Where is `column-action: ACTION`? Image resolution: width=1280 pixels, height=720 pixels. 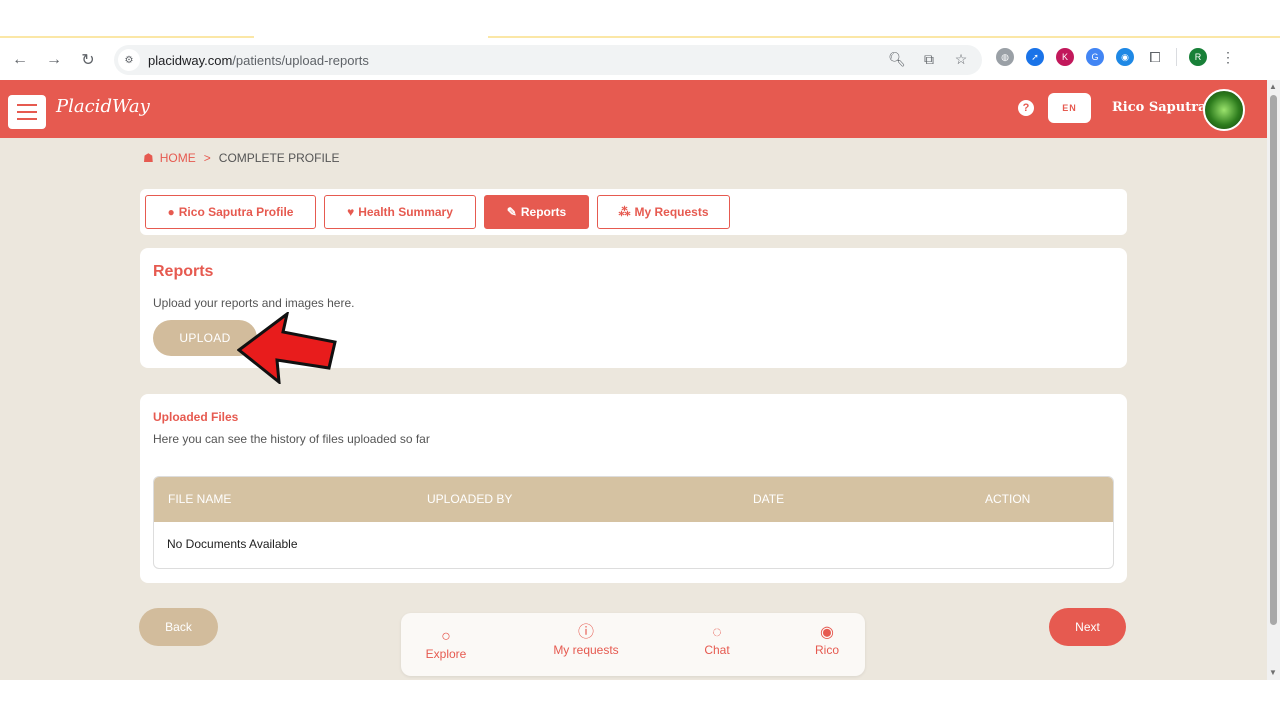 column-action: ACTION is located at coordinates (1007, 499).